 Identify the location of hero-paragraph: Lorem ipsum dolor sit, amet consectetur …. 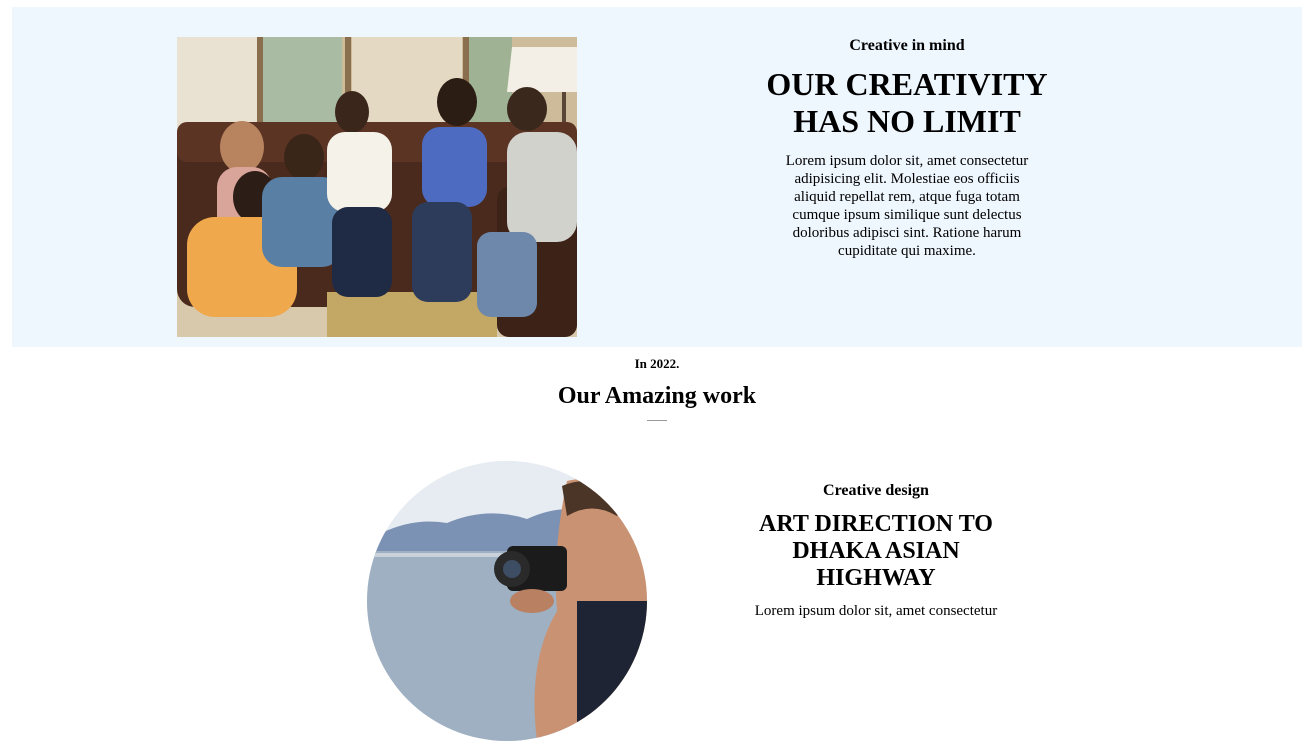
(907, 206).